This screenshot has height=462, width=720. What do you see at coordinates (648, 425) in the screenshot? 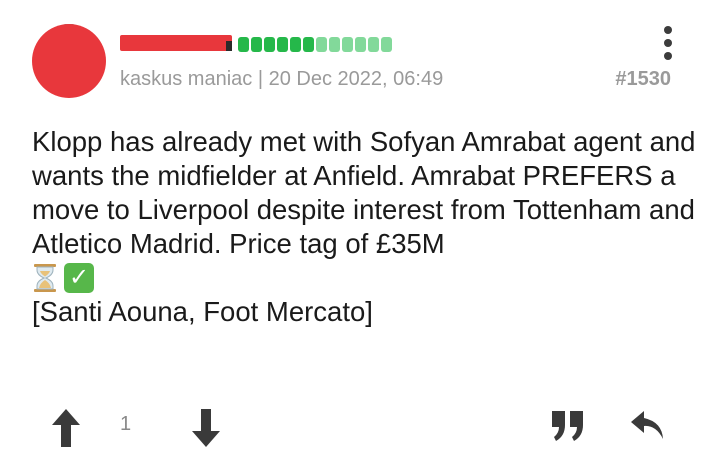
I see `reply-icon` at bounding box center [648, 425].